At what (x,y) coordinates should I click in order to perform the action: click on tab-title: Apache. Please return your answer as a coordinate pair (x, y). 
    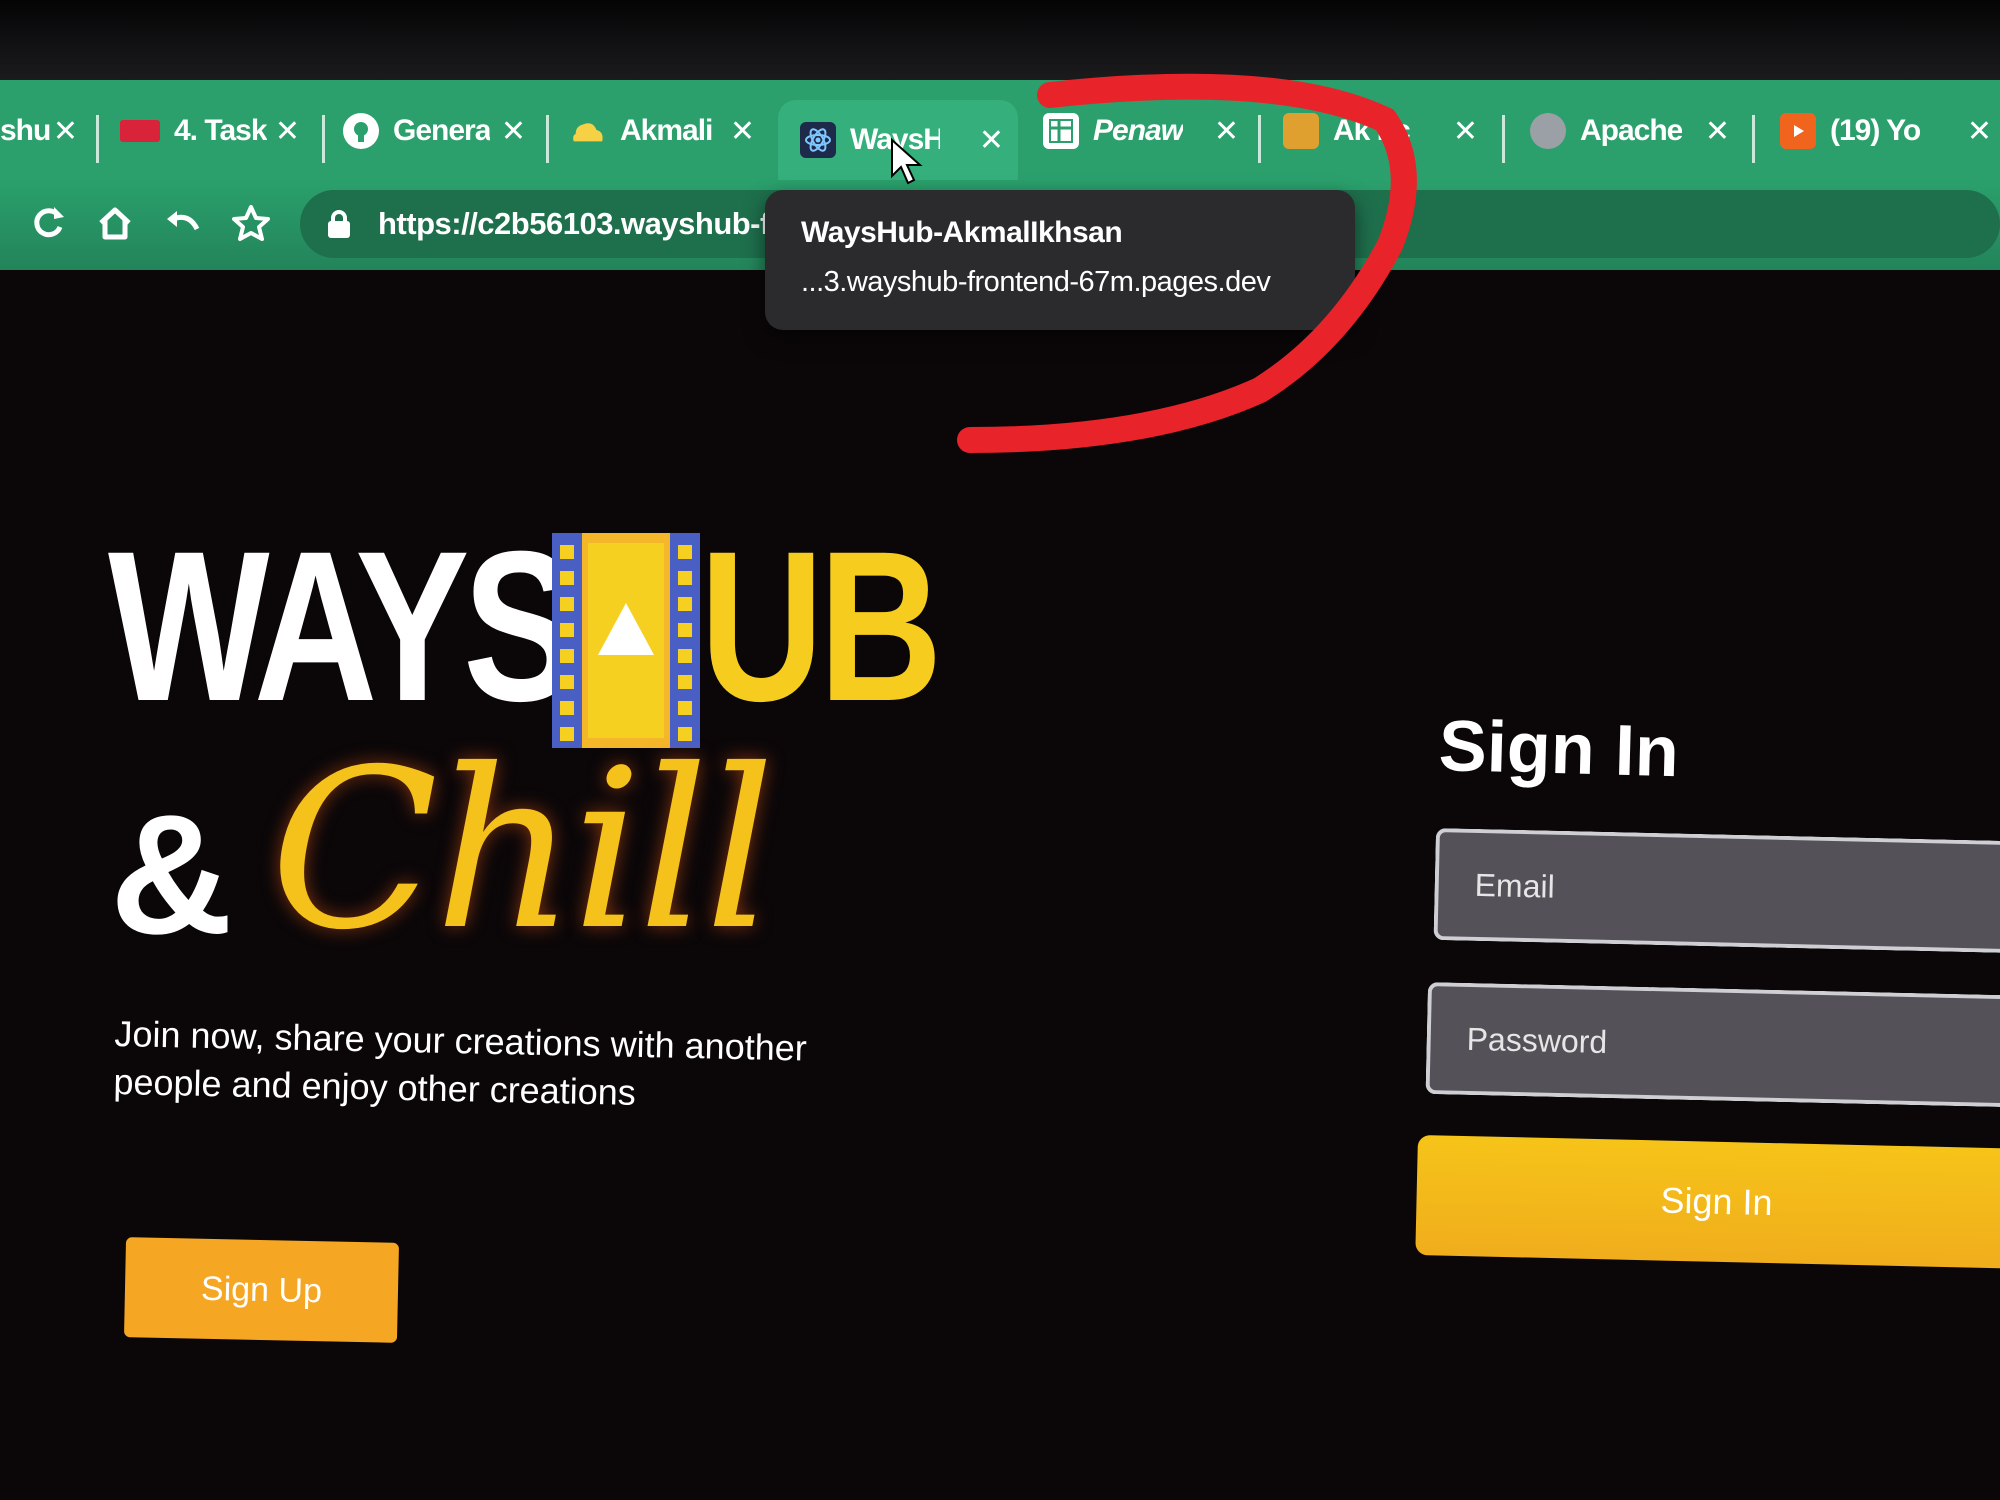
    Looking at the image, I should click on (1631, 130).